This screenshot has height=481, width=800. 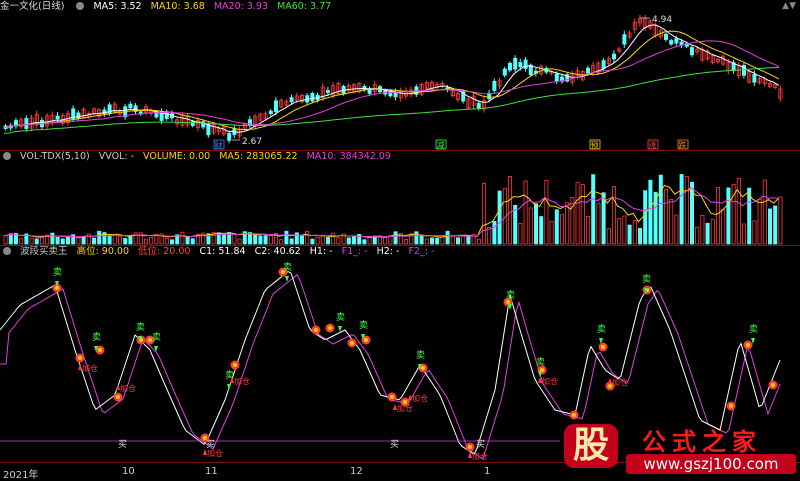 What do you see at coordinates (595, 145) in the screenshot?
I see `event-marker-label: 预` at bounding box center [595, 145].